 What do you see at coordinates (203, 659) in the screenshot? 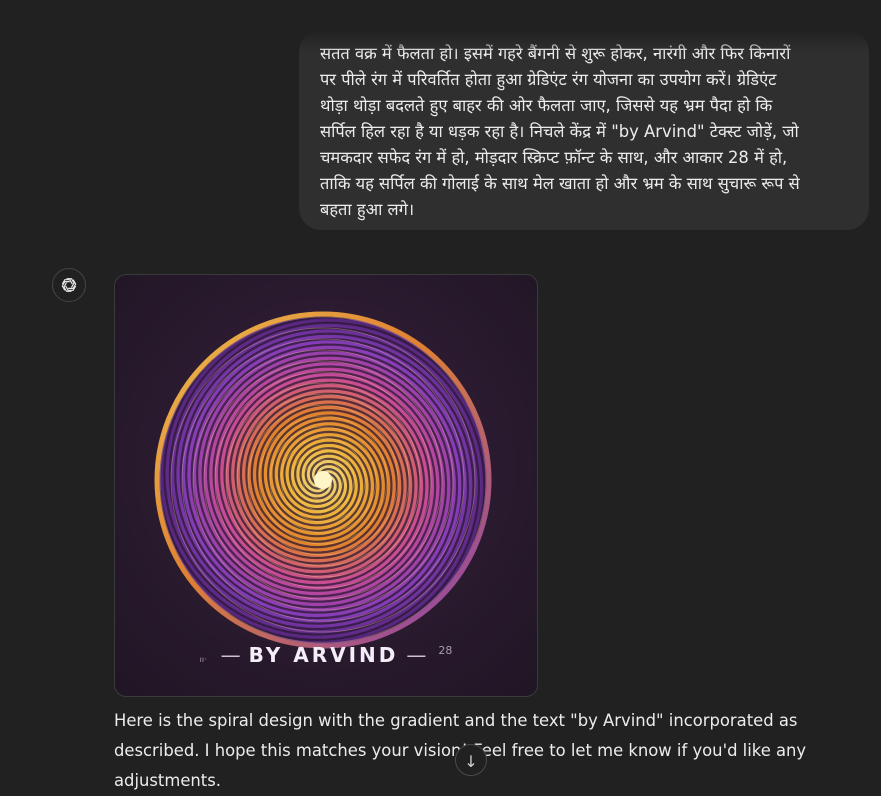
I see `caption-tick: ıı·` at bounding box center [203, 659].